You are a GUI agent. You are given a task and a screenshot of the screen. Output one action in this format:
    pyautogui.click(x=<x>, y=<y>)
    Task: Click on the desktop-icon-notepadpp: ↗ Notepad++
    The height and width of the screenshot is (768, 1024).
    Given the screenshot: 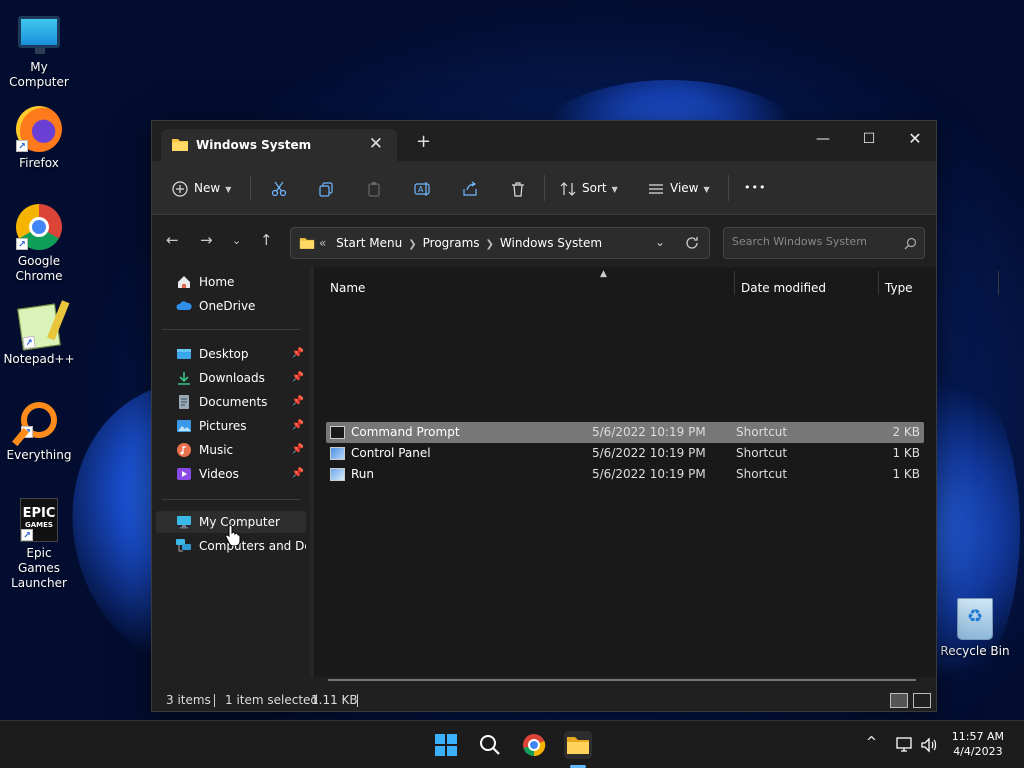 What is the action you would take?
    pyautogui.click(x=39, y=335)
    